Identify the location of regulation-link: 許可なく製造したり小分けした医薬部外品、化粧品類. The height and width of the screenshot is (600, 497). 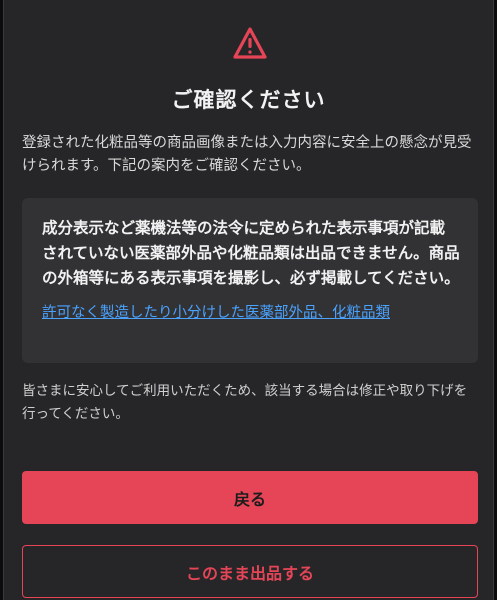
(216, 311).